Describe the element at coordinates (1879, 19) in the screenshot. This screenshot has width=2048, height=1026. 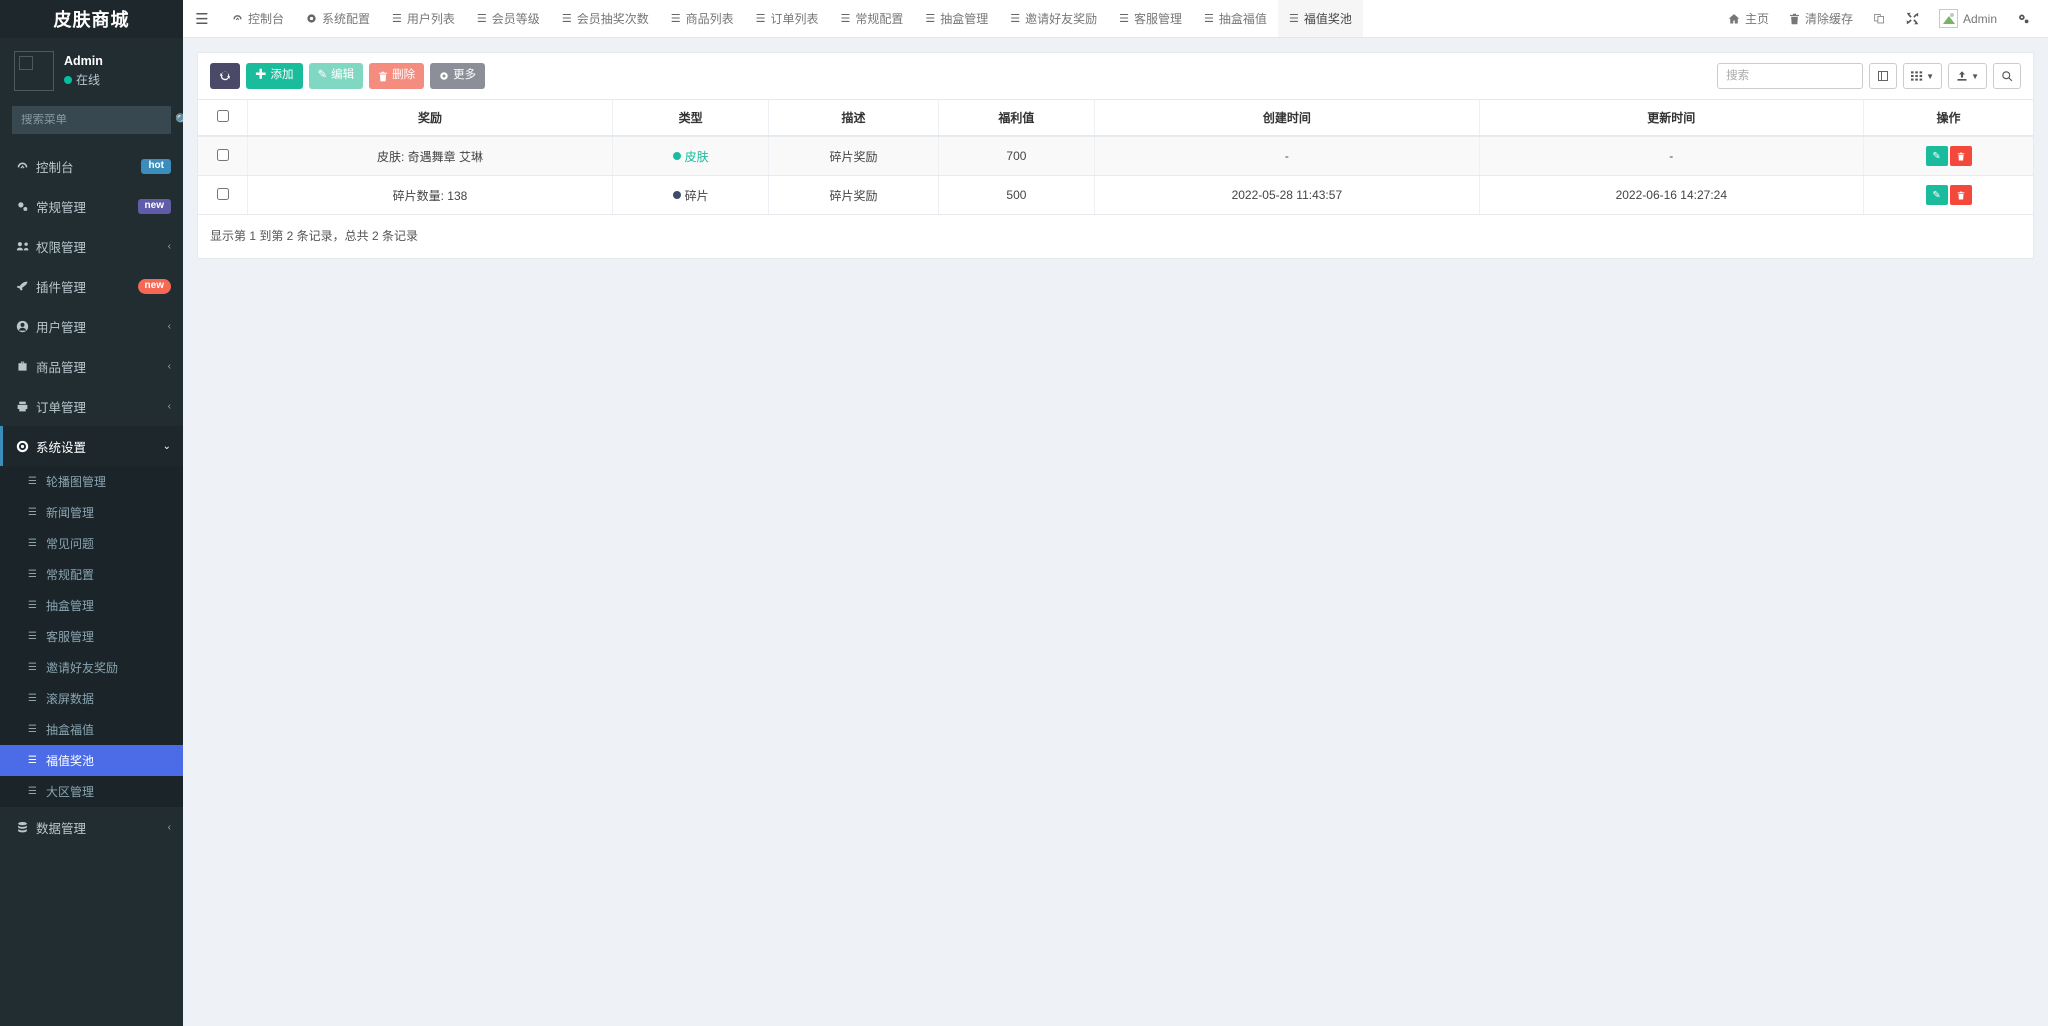
I see `theme-switch-button` at that location.